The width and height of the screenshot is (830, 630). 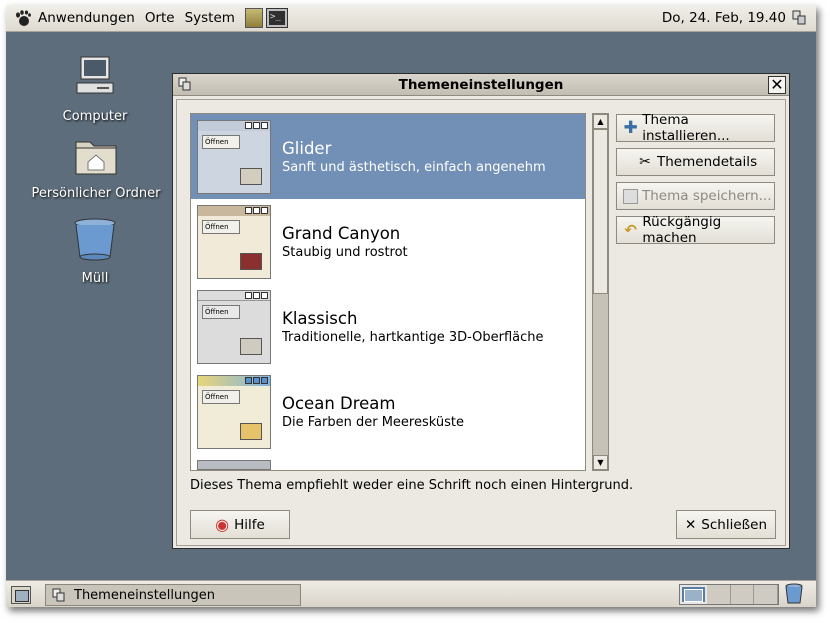 I want to click on taskbar-window-button: Themeneinstellungen, so click(x=173, y=595).